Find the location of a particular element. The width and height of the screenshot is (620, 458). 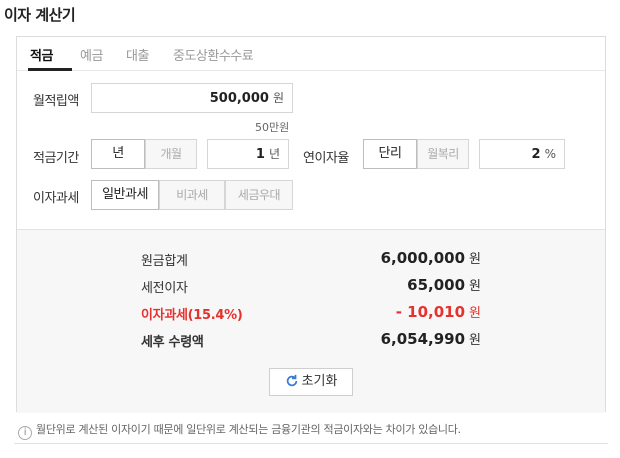

tax-label: 이자과세 is located at coordinates (56, 198).